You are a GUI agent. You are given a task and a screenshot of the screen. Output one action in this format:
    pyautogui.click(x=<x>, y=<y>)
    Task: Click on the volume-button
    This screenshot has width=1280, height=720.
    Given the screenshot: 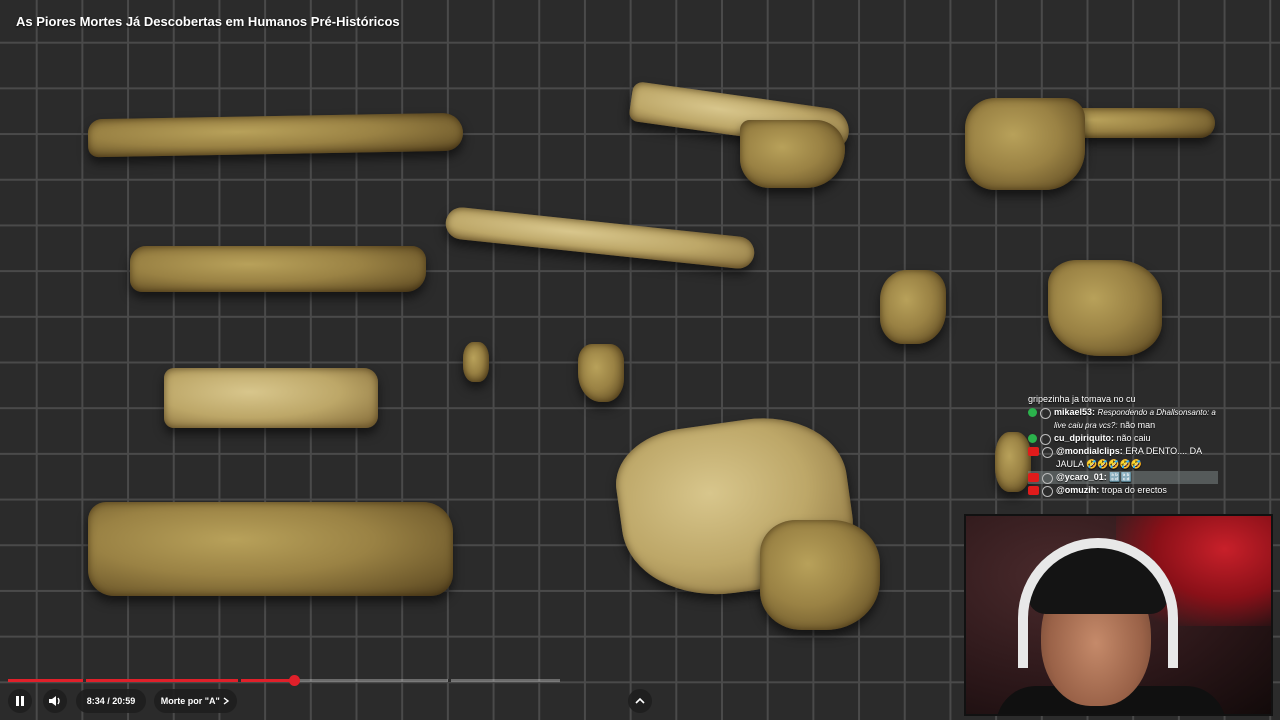 What is the action you would take?
    pyautogui.click(x=55, y=701)
    